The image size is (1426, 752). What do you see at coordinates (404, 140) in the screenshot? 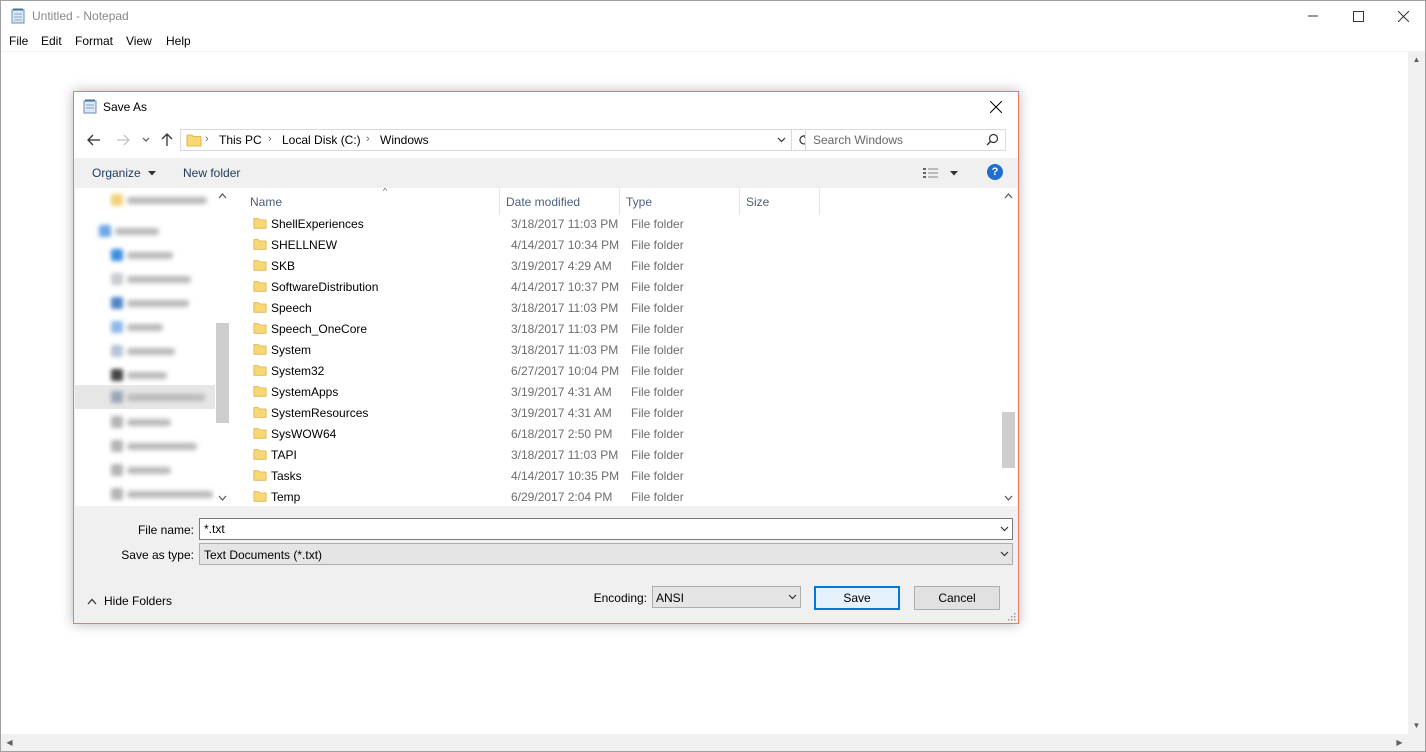
I see `breadcrumb-windows: Windows` at bounding box center [404, 140].